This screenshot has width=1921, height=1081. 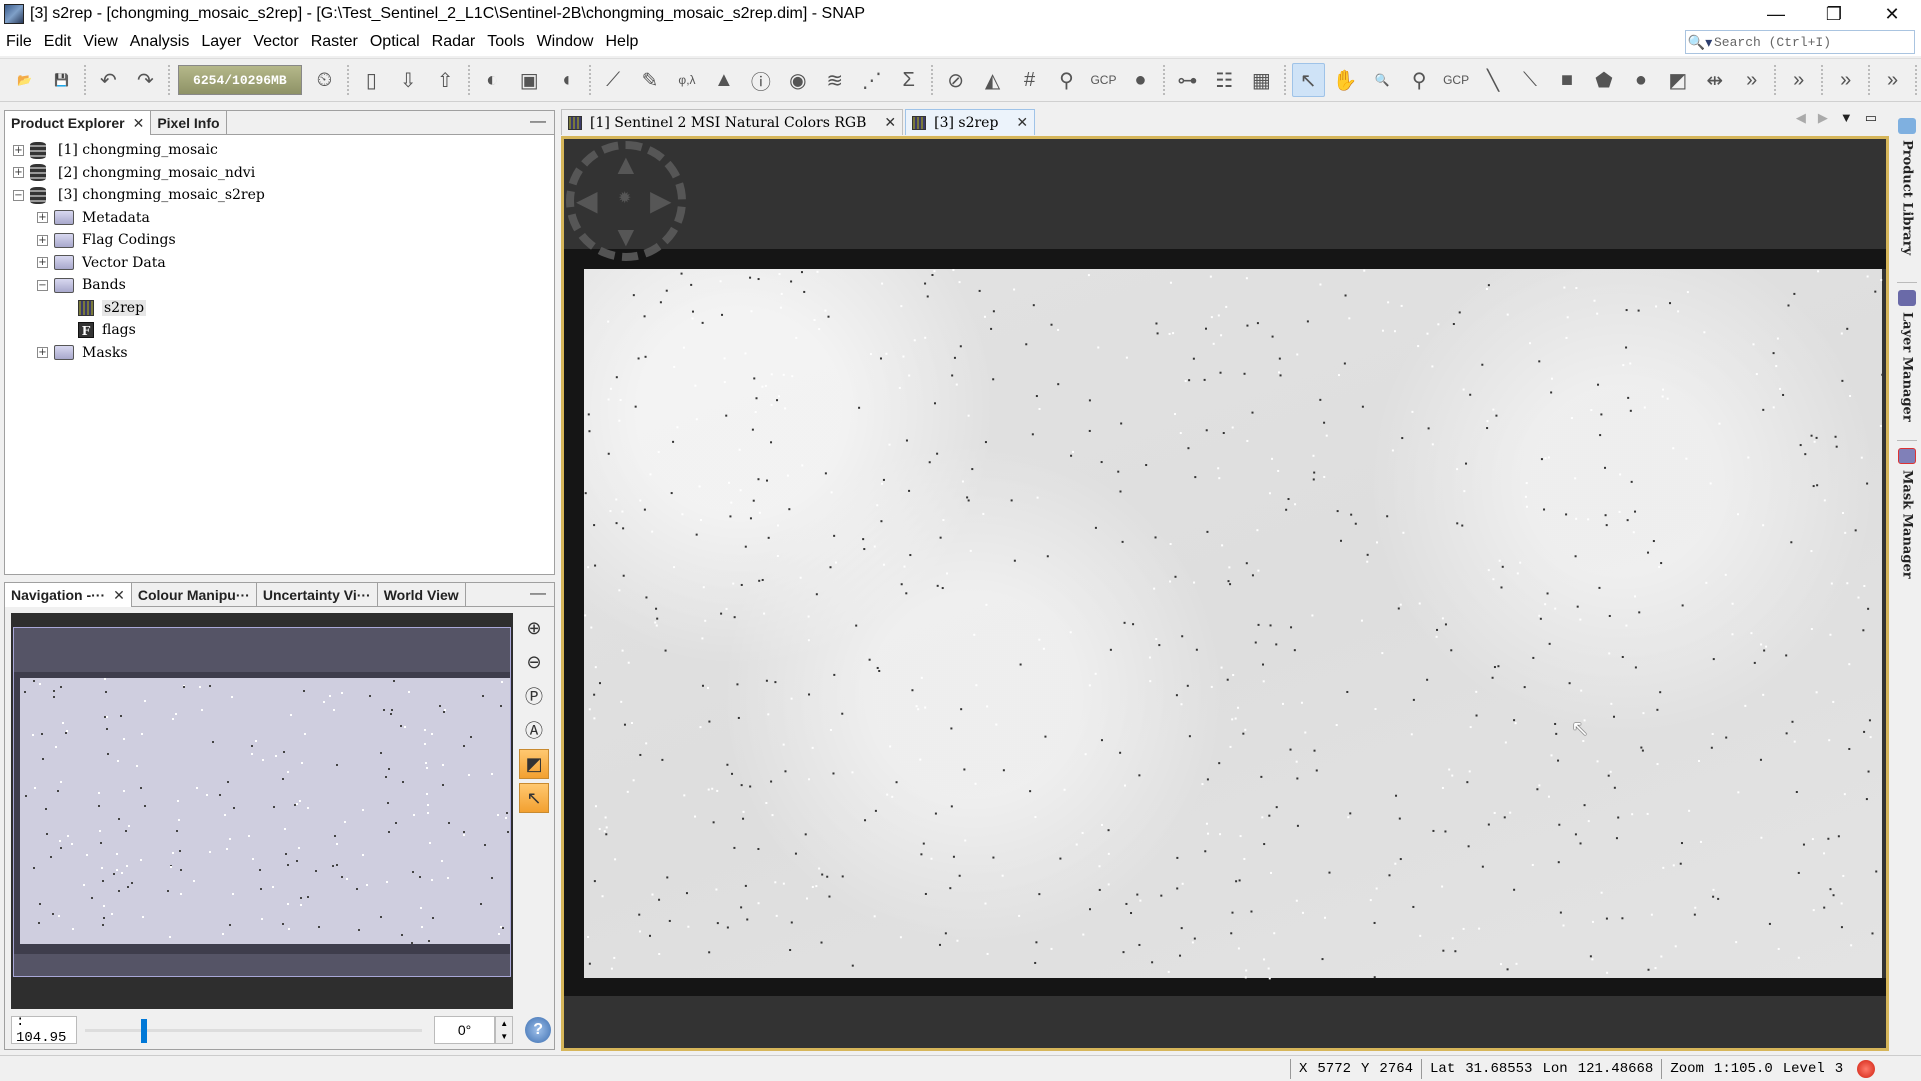 What do you see at coordinates (834, 80) in the screenshot?
I see `profile-plot-icon: ≋` at bounding box center [834, 80].